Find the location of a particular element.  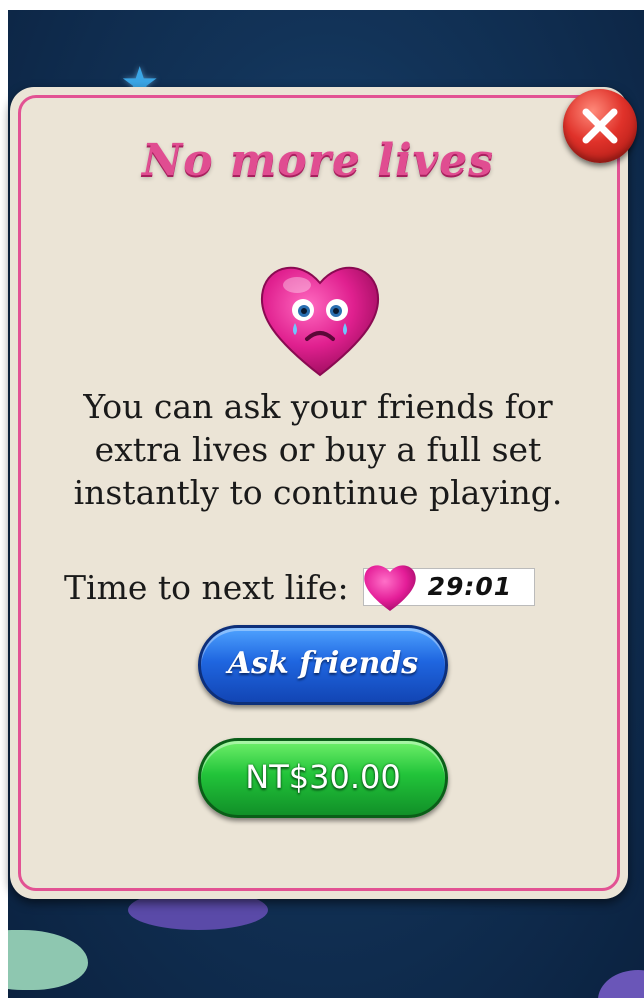

dialog-title: No more lives is located at coordinates (318, 160).